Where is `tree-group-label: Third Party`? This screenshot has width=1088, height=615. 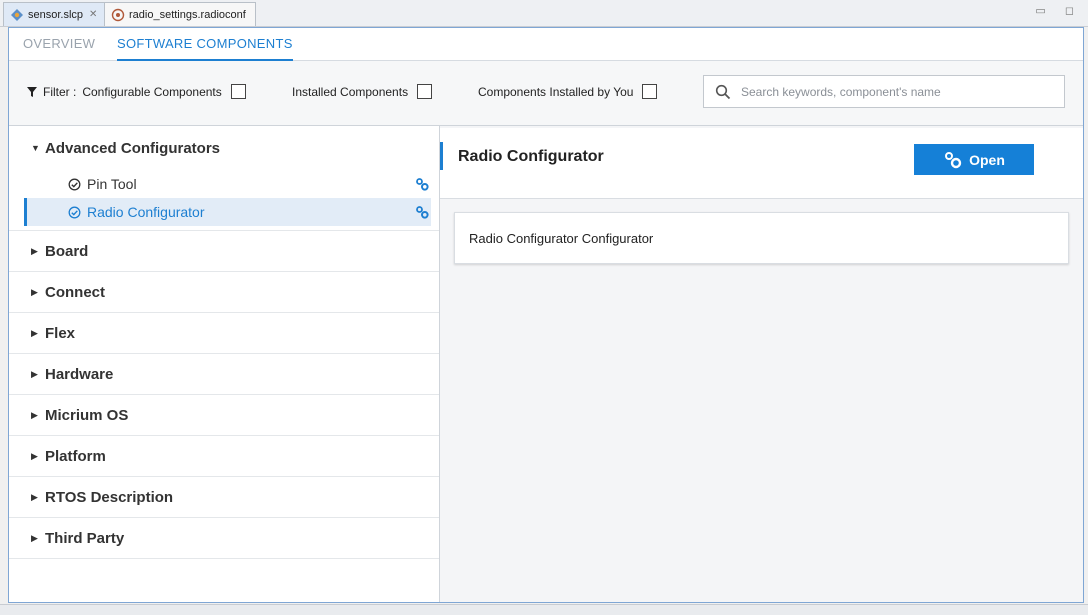
tree-group-label: Third Party is located at coordinates (85, 538).